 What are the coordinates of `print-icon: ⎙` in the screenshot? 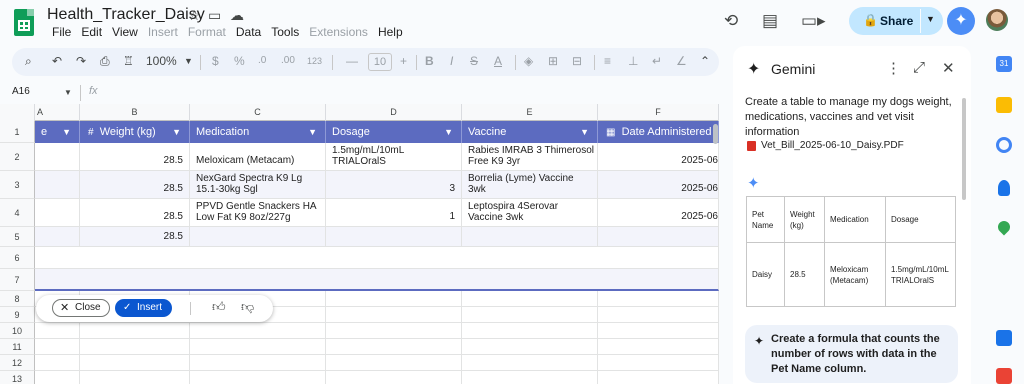 It's located at (105, 61).